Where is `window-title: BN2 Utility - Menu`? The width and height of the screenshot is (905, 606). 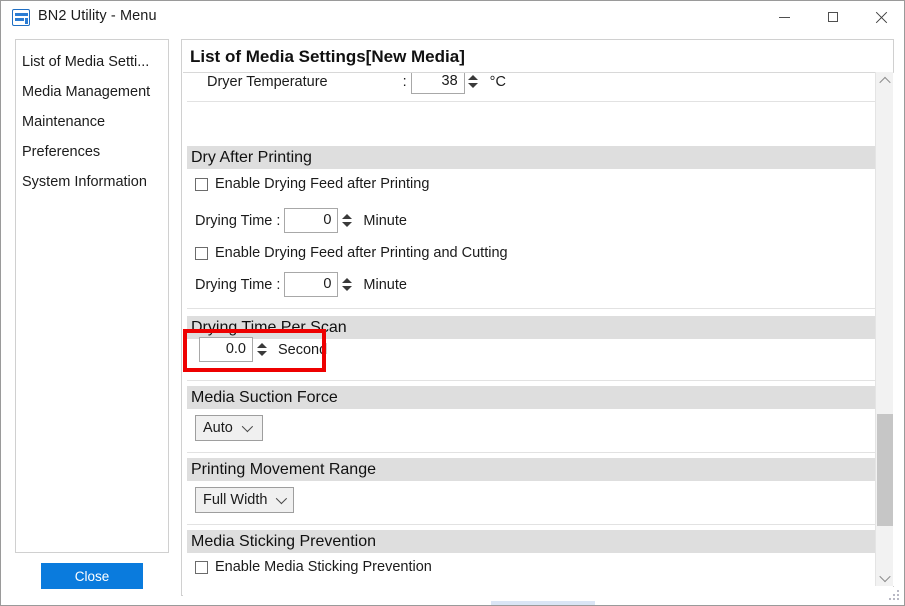
window-title: BN2 Utility - Menu is located at coordinates (97, 16).